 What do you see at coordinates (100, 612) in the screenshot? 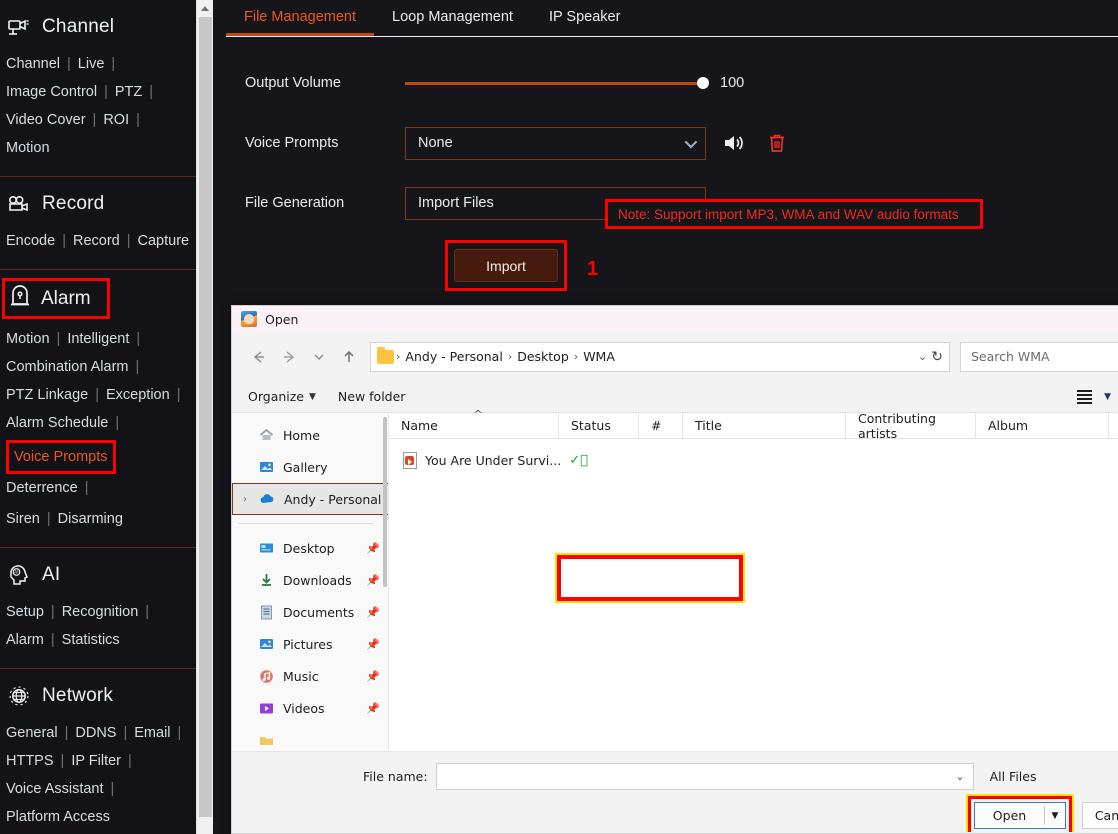
I see `sidebar-item-recognition: Recognition` at bounding box center [100, 612].